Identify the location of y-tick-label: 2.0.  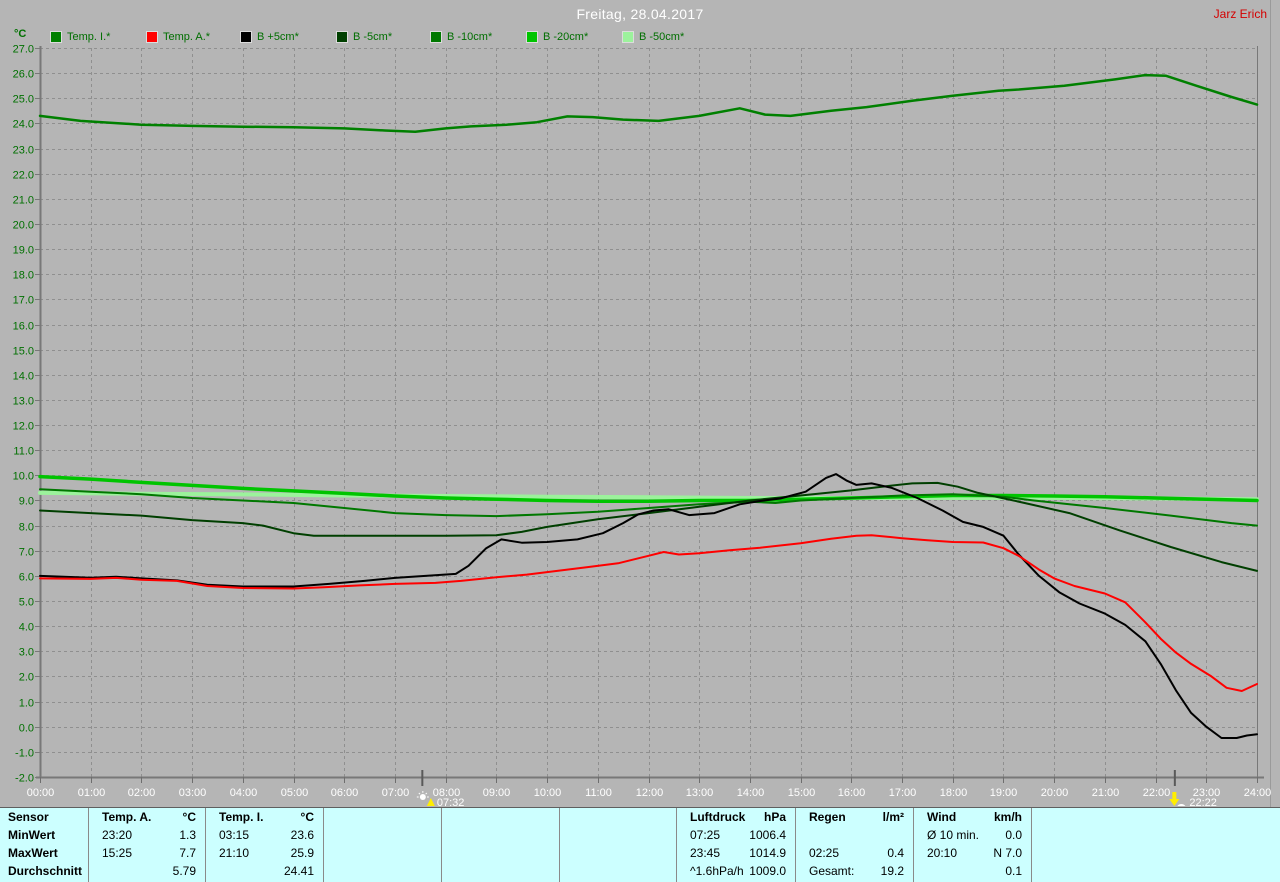
(26, 678).